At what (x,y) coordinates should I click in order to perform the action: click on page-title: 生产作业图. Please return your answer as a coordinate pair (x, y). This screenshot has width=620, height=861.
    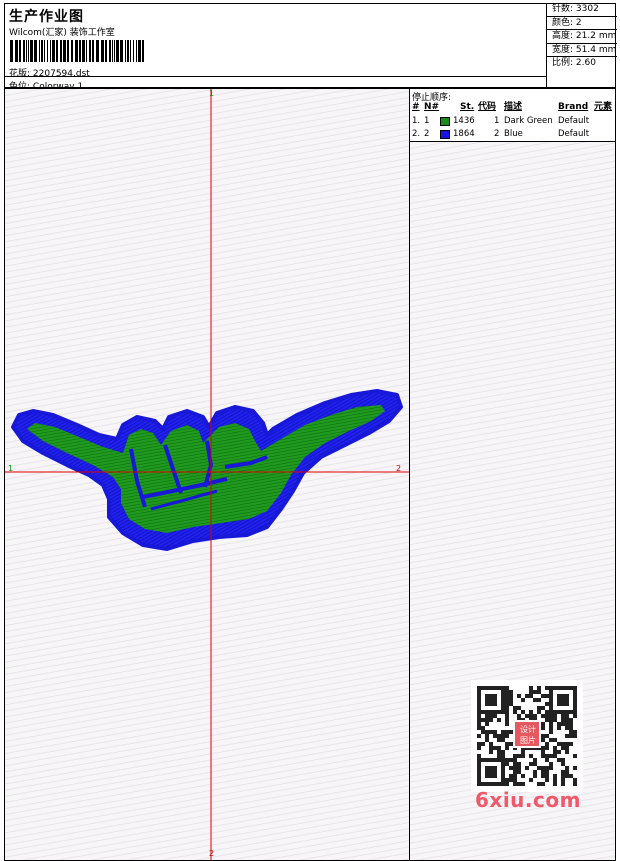
    Looking at the image, I should click on (46, 17).